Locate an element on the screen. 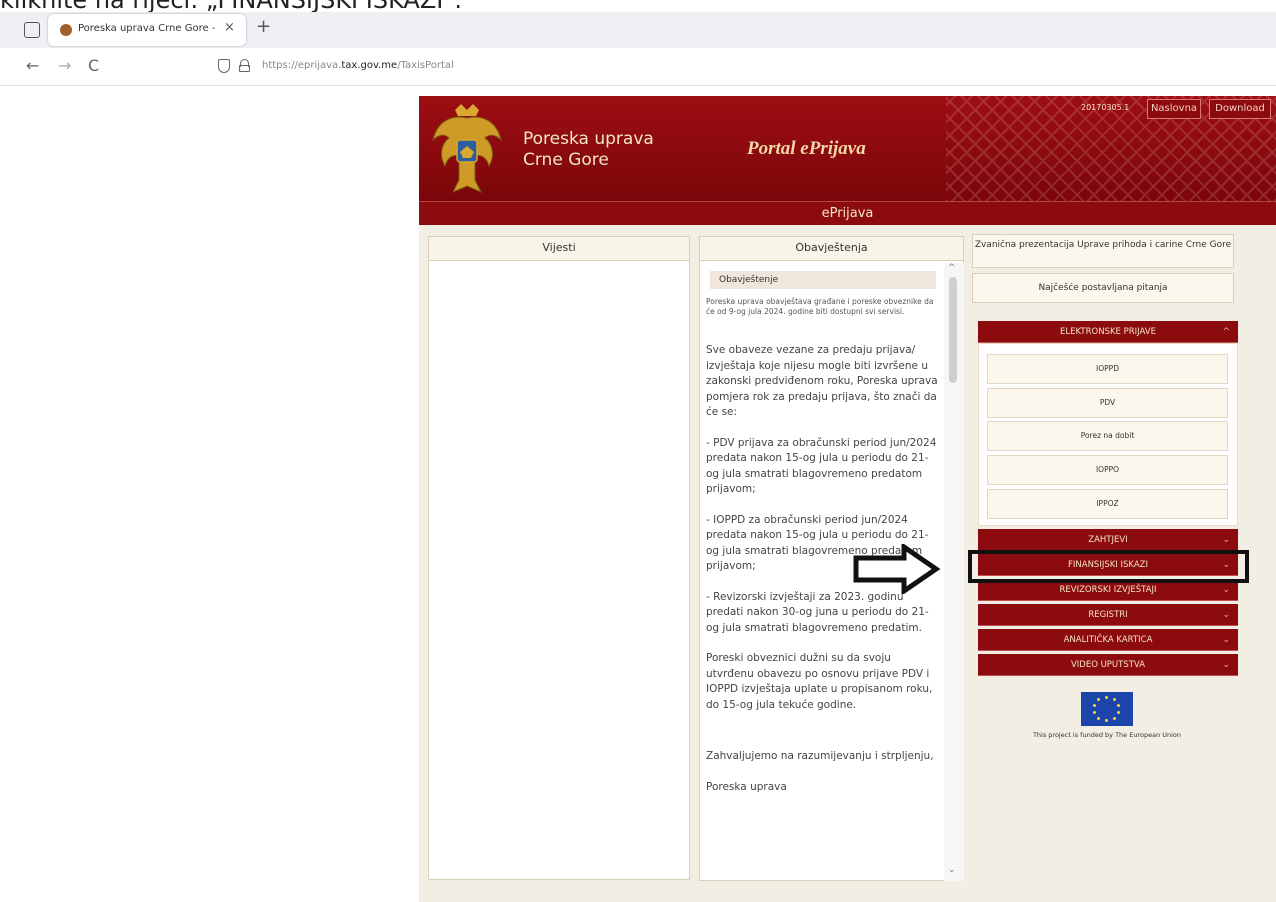  subtitle-bar: ePrijava is located at coordinates (847, 213).